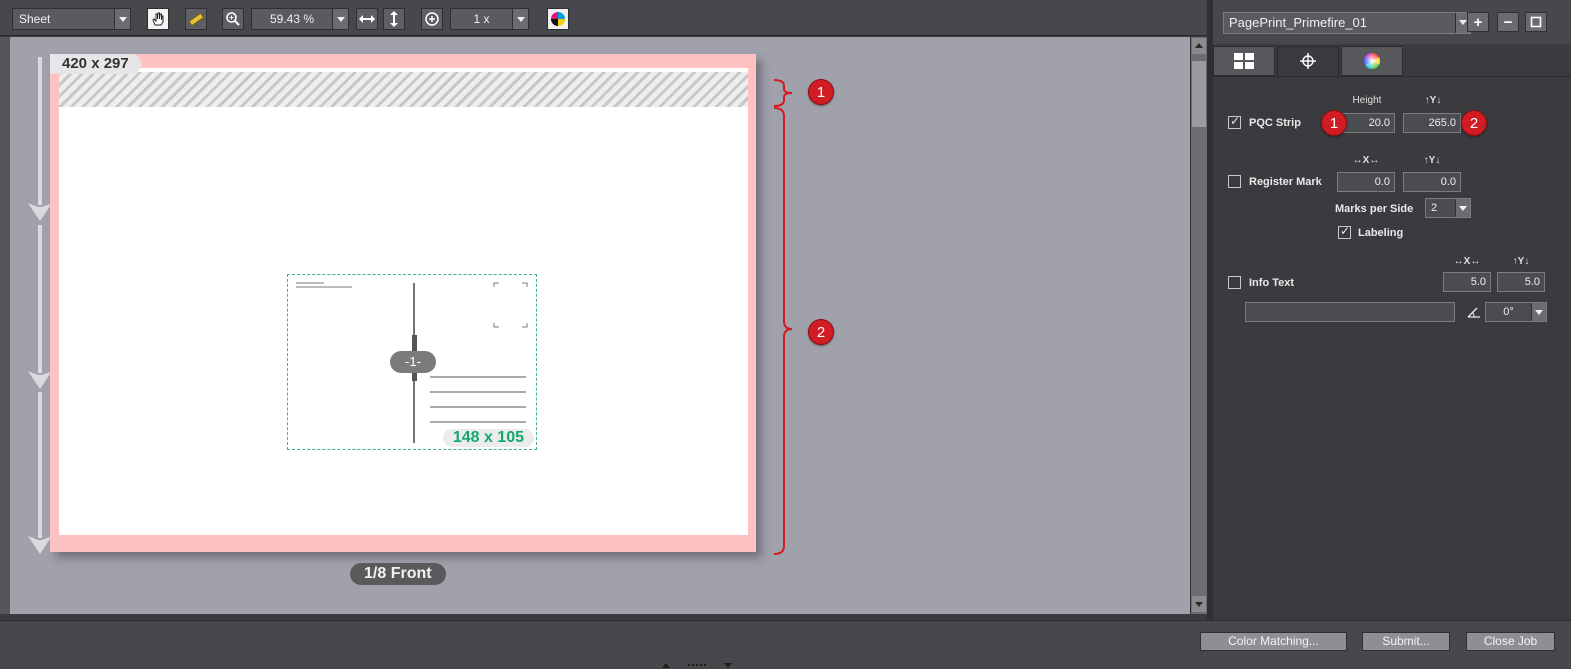 The image size is (1571, 669). Describe the element at coordinates (785, 644) in the screenshot. I see `bottom-bar: Color Matching... Submit... Close Job` at that location.